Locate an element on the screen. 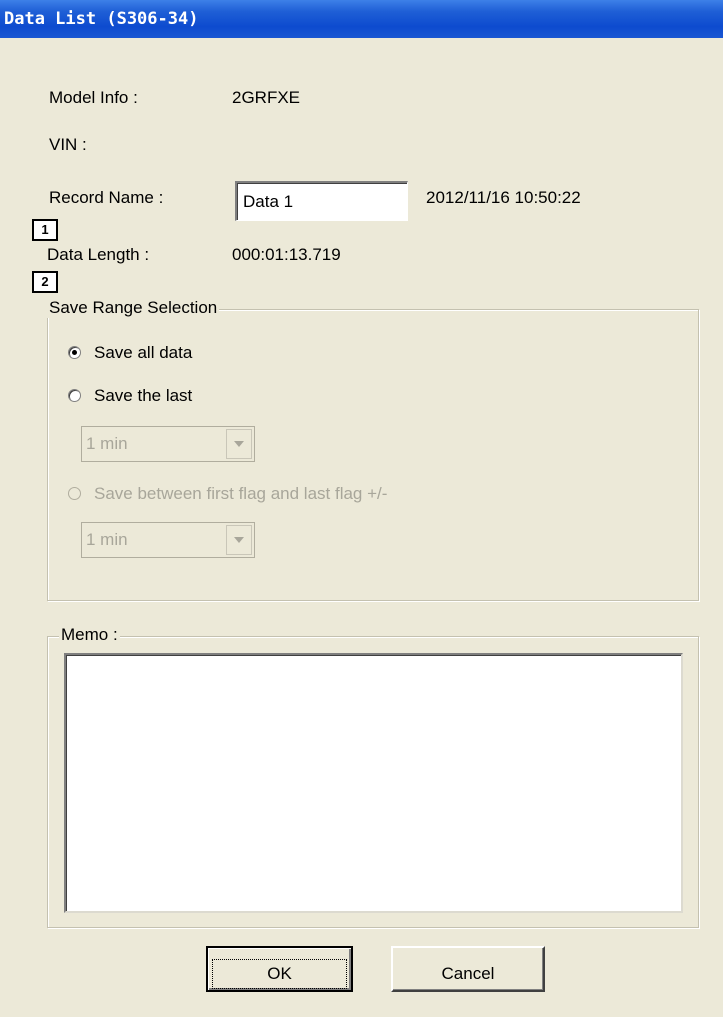 Image resolution: width=723 pixels, height=1017 pixels. flag-duration-value: 1 min is located at coordinates (107, 539).